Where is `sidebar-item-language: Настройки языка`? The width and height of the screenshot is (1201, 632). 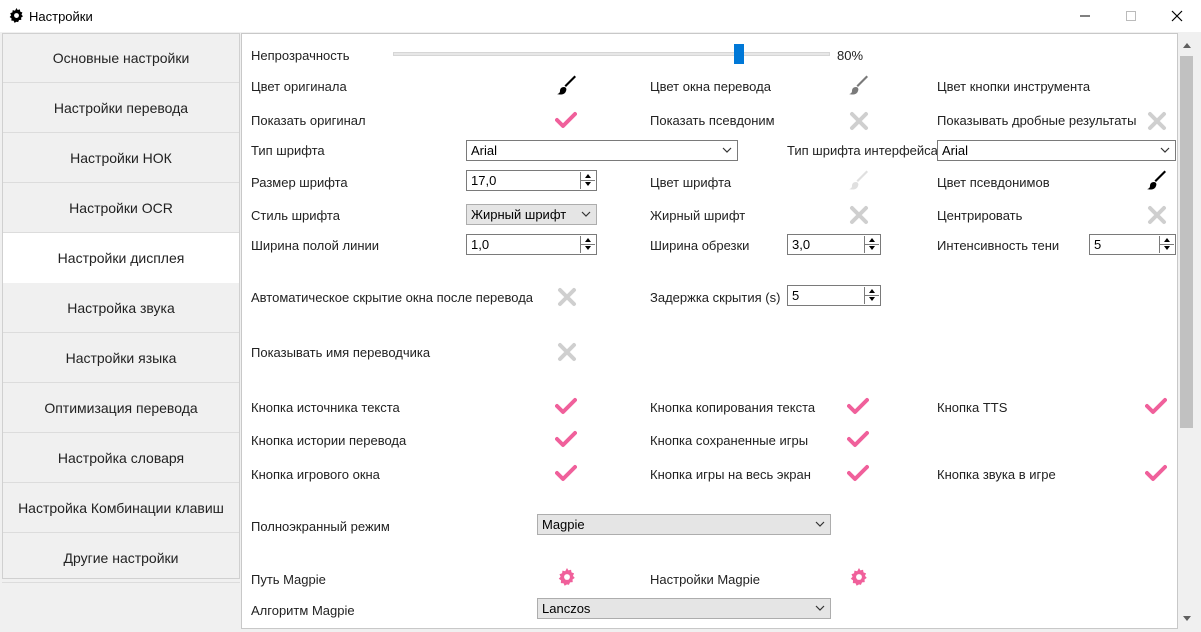 sidebar-item-language: Настройки языка is located at coordinates (121, 358).